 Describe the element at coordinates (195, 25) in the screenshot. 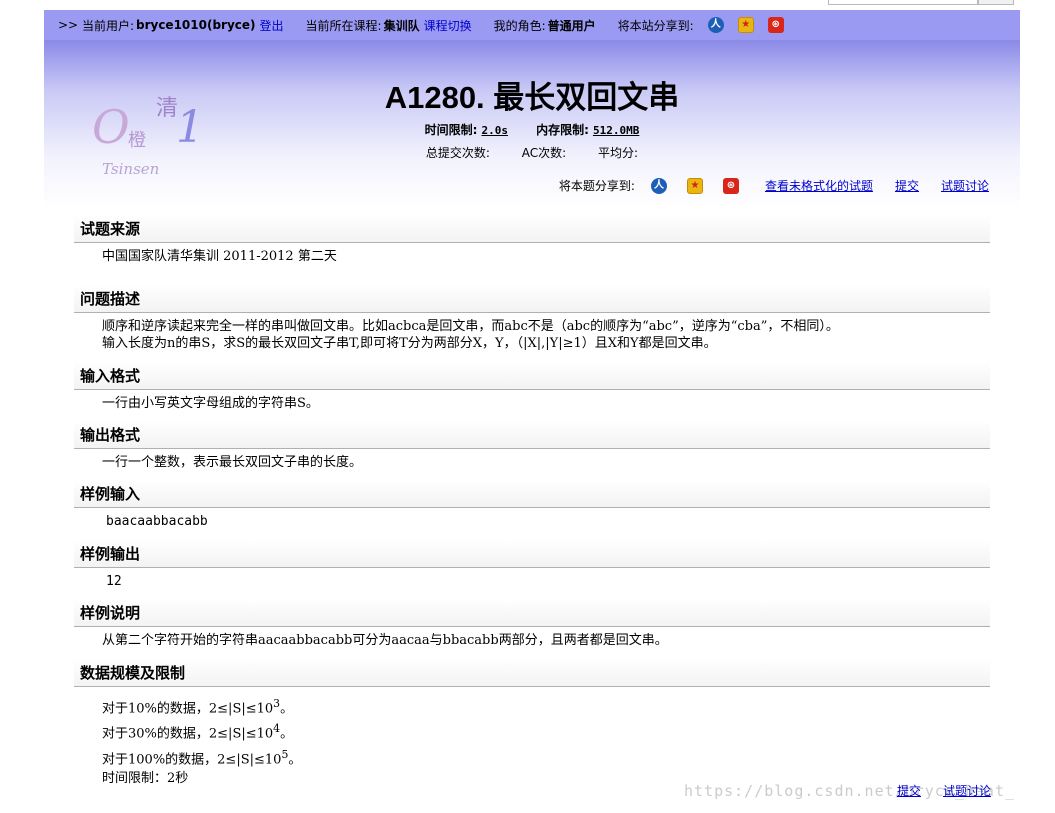

I see `current-user-value: bryce1010(bryce)` at that location.